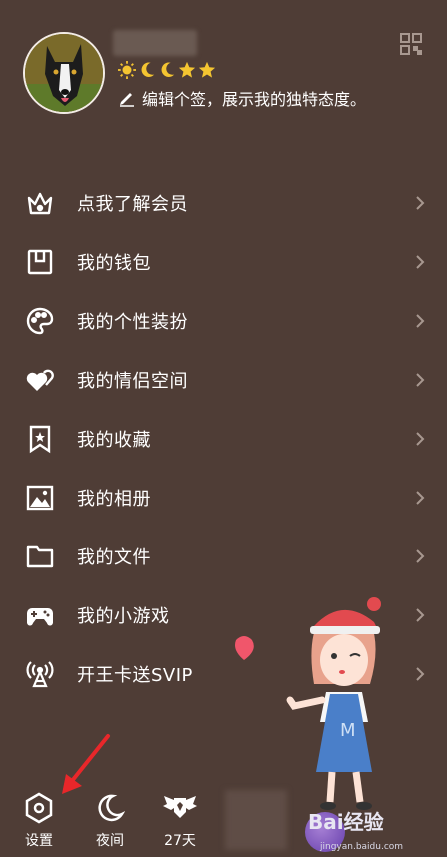  Describe the element at coordinates (114, 440) in the screenshot. I see `menu-item-label: 我的收藏` at that location.